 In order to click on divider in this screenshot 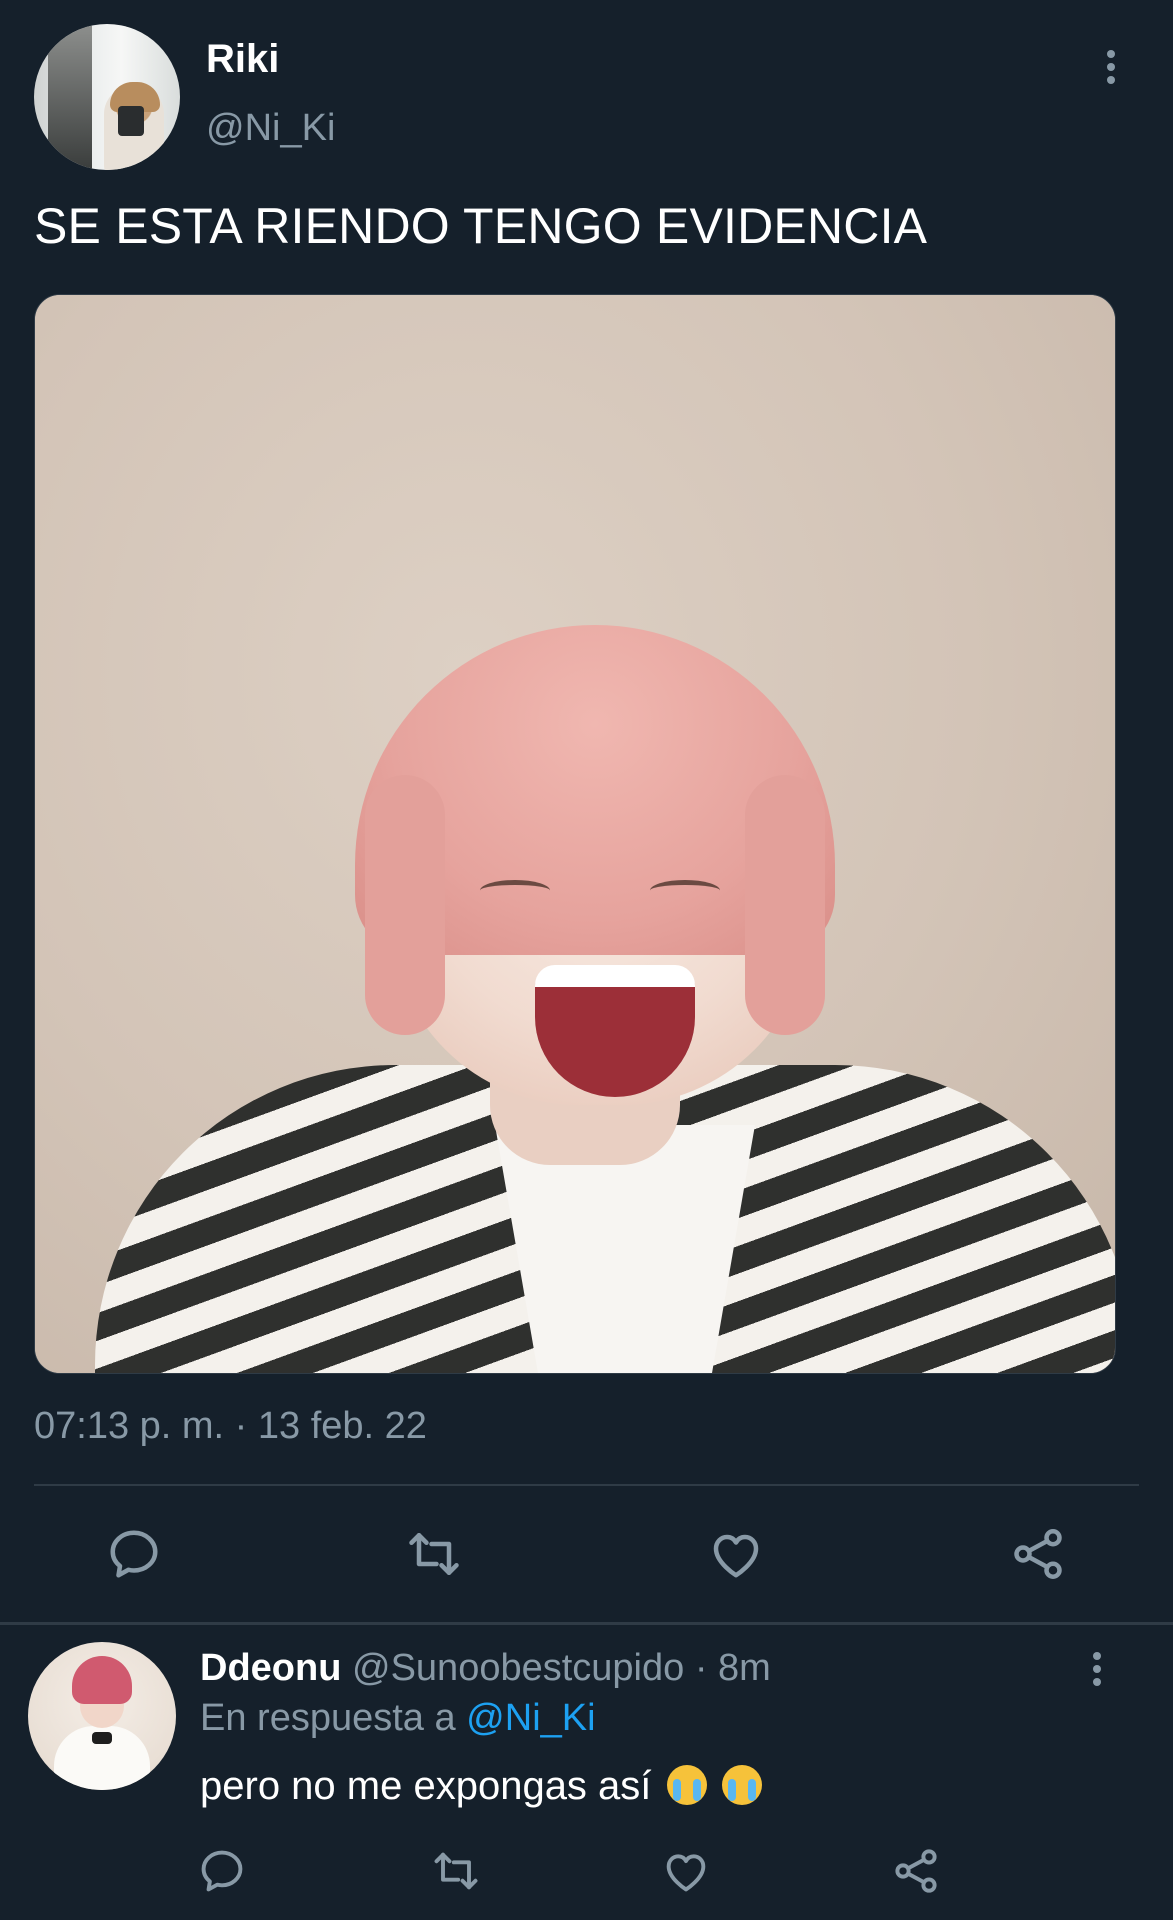, I will do `click(586, 1485)`.